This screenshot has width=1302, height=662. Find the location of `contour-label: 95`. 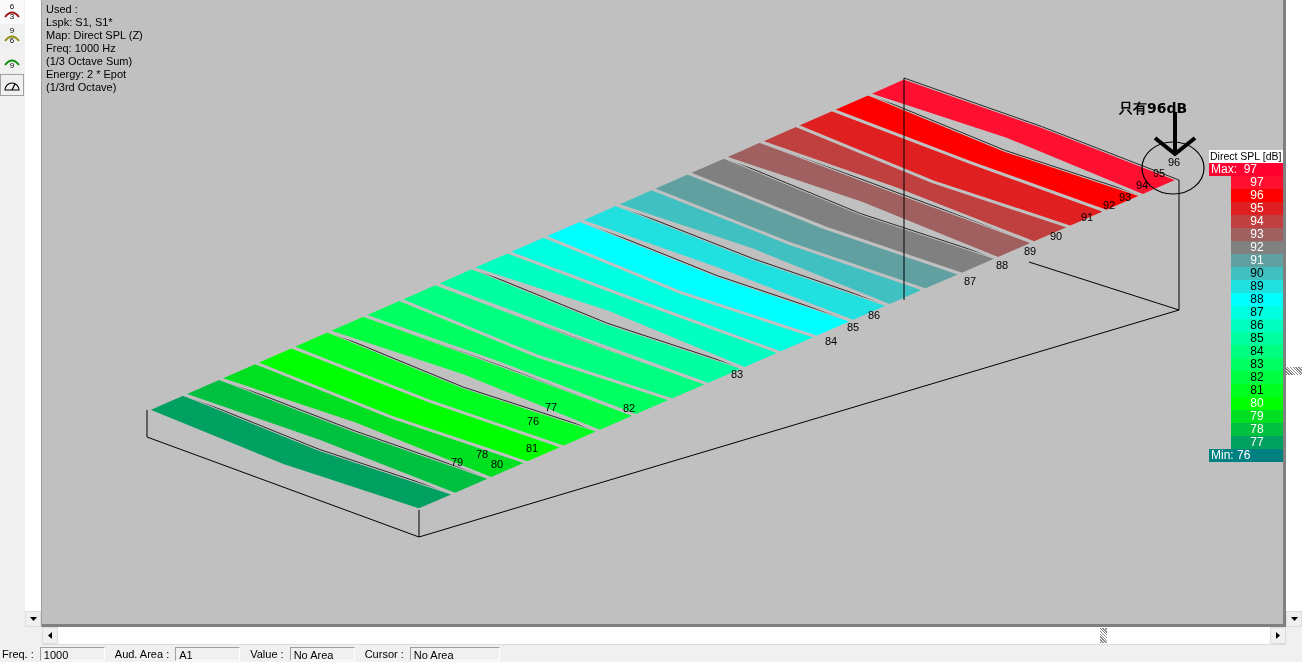

contour-label: 95 is located at coordinates (1159, 173).